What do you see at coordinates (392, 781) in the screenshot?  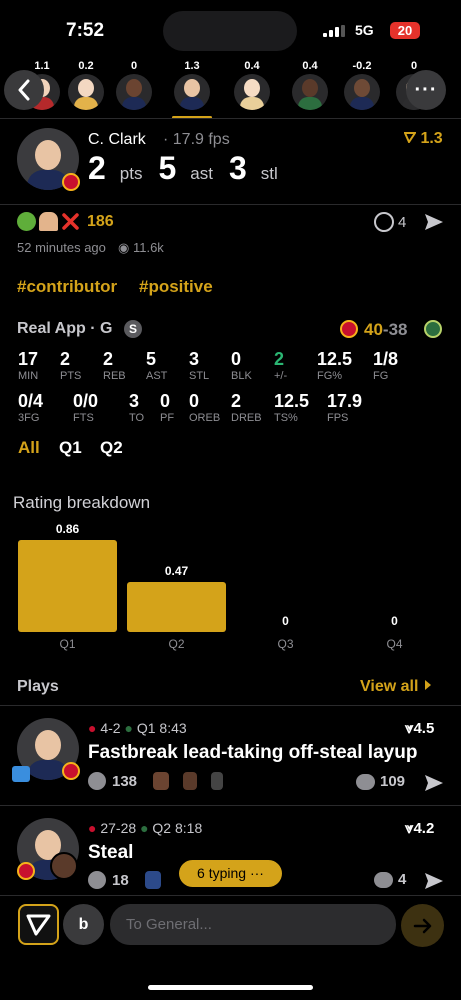 I see `comment-count: 109` at bounding box center [392, 781].